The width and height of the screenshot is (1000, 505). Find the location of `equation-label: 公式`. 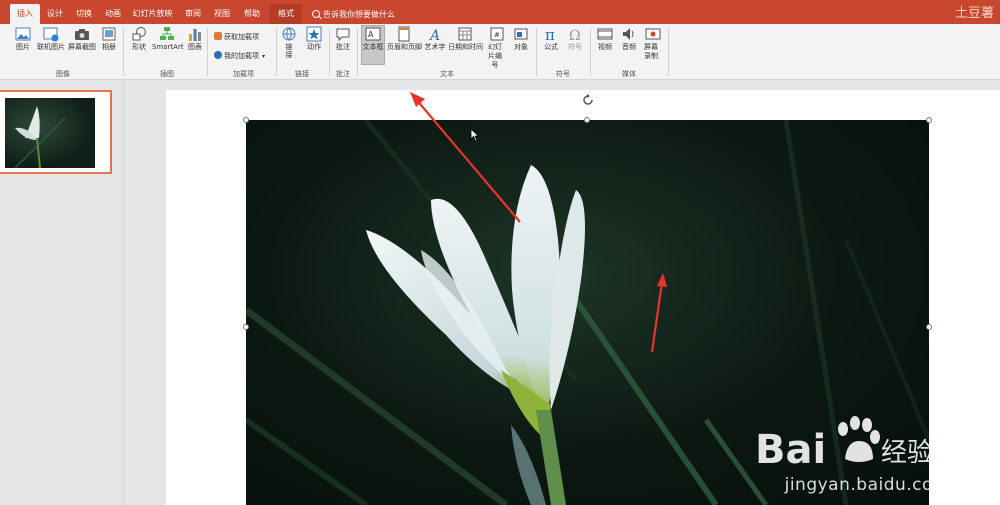

equation-label: 公式 is located at coordinates (551, 47).